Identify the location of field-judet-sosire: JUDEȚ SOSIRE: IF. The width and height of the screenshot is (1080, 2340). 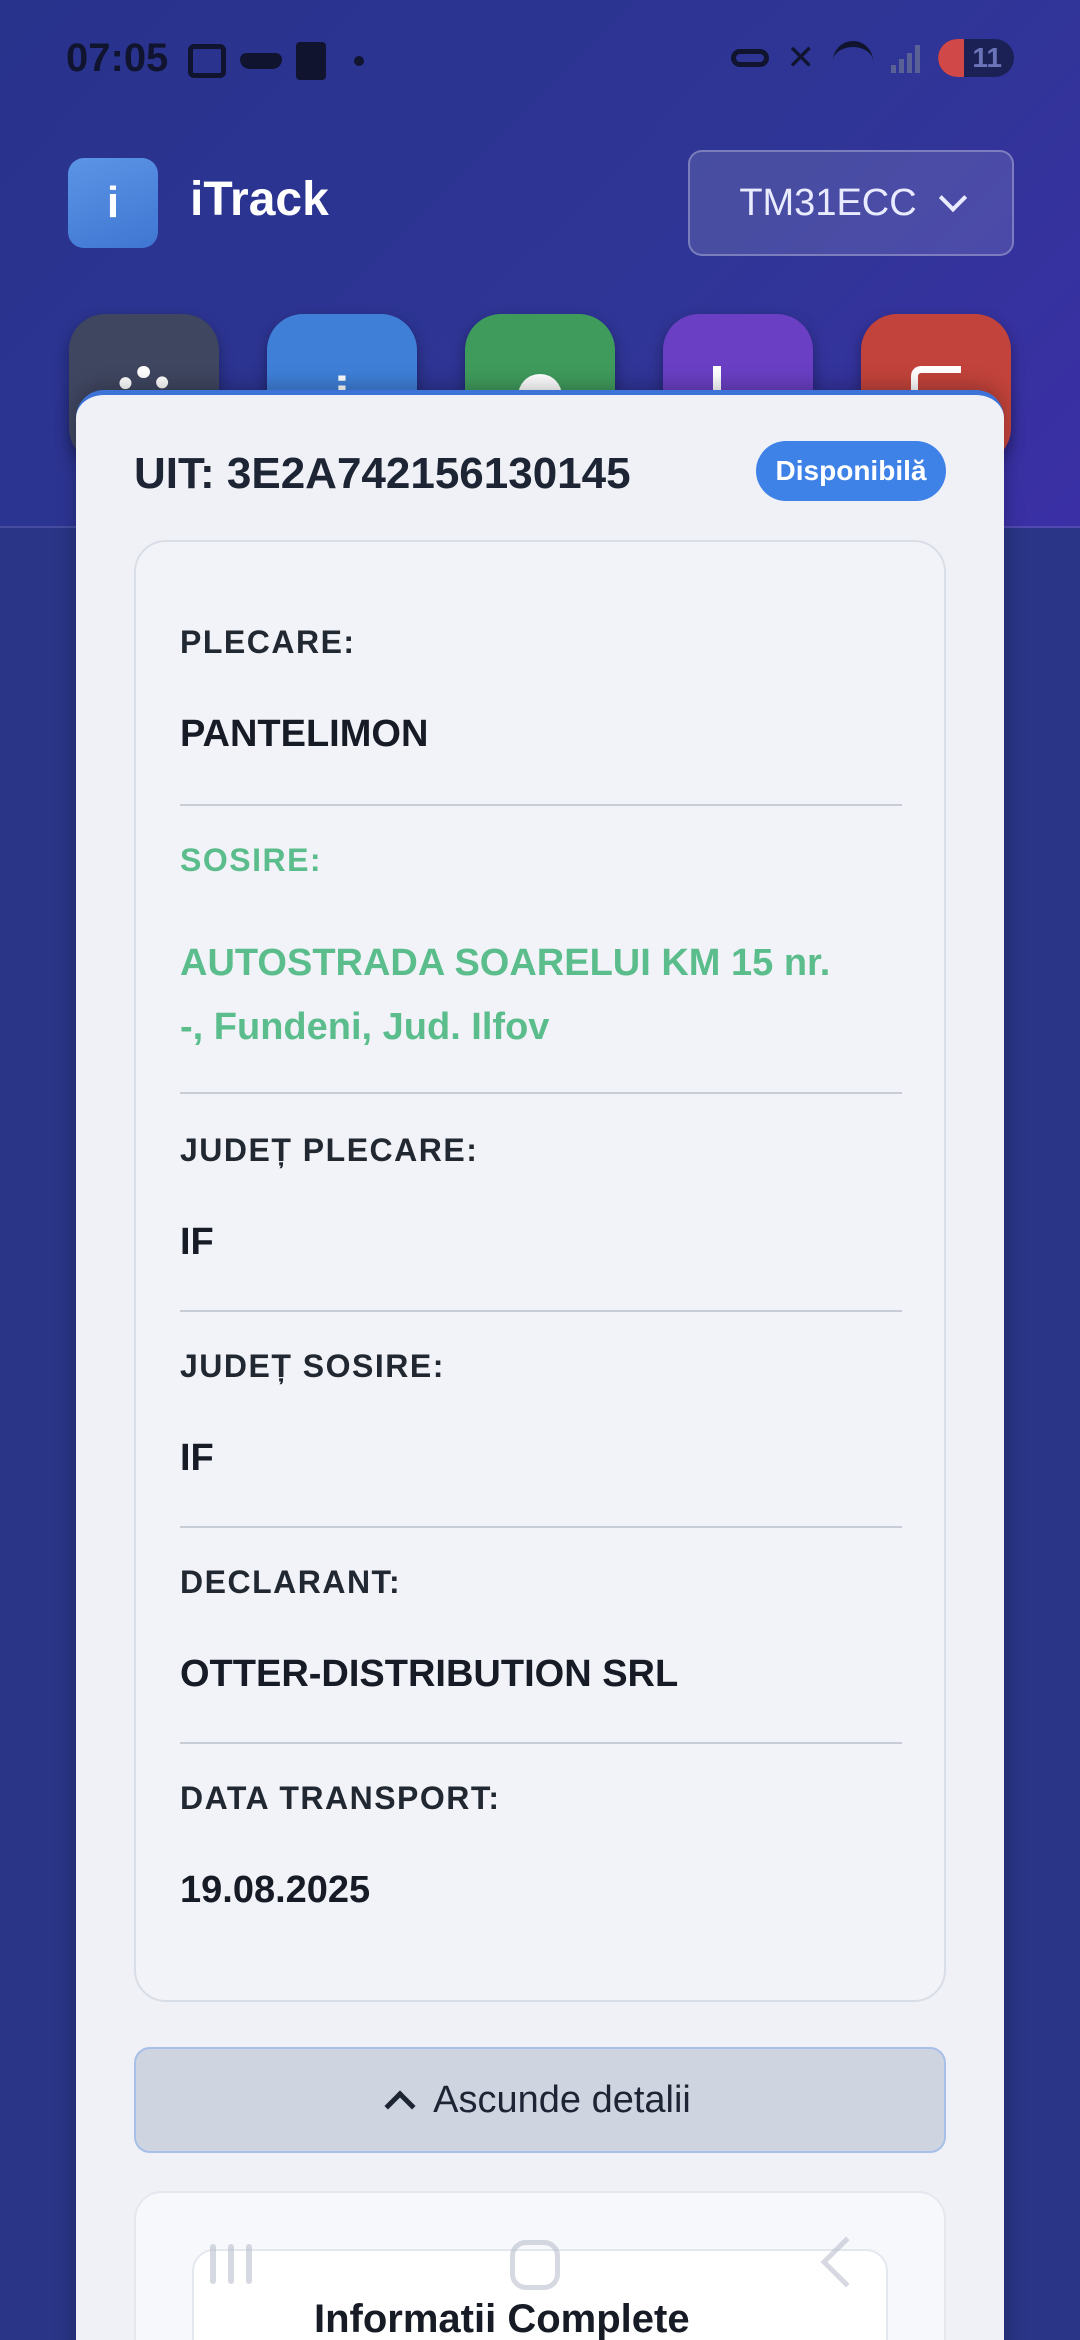
(540, 1414).